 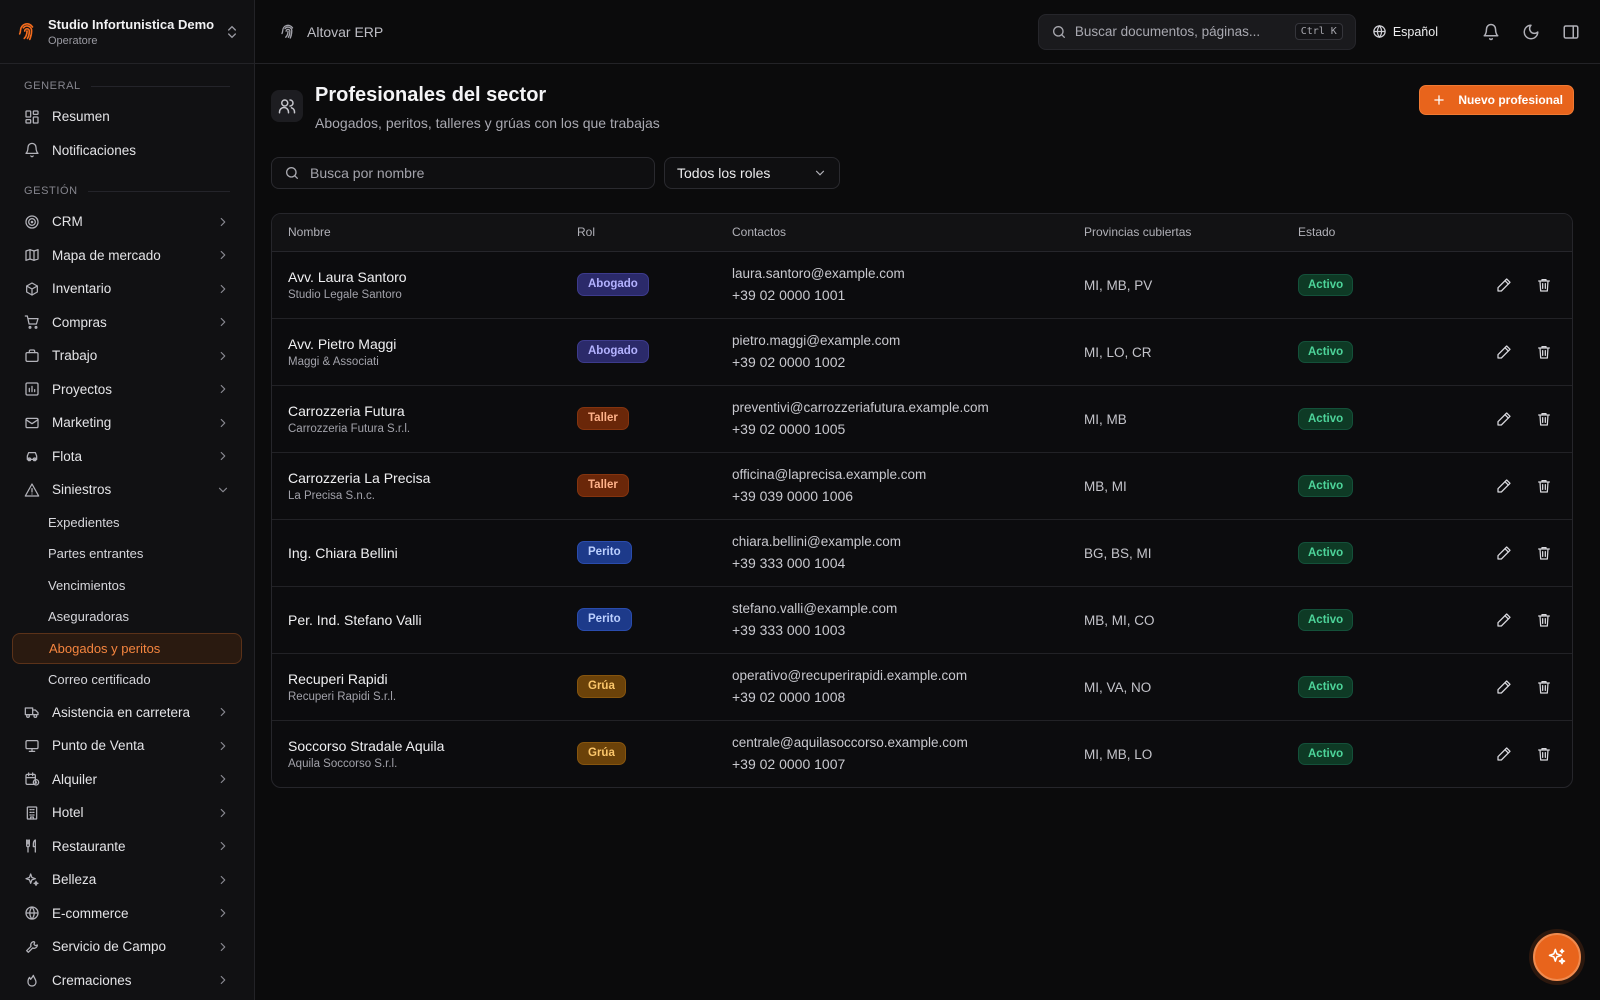 I want to click on cell-name: Carrozzeria La Precisa La Precisa S.n.c., so click(x=416, y=486).